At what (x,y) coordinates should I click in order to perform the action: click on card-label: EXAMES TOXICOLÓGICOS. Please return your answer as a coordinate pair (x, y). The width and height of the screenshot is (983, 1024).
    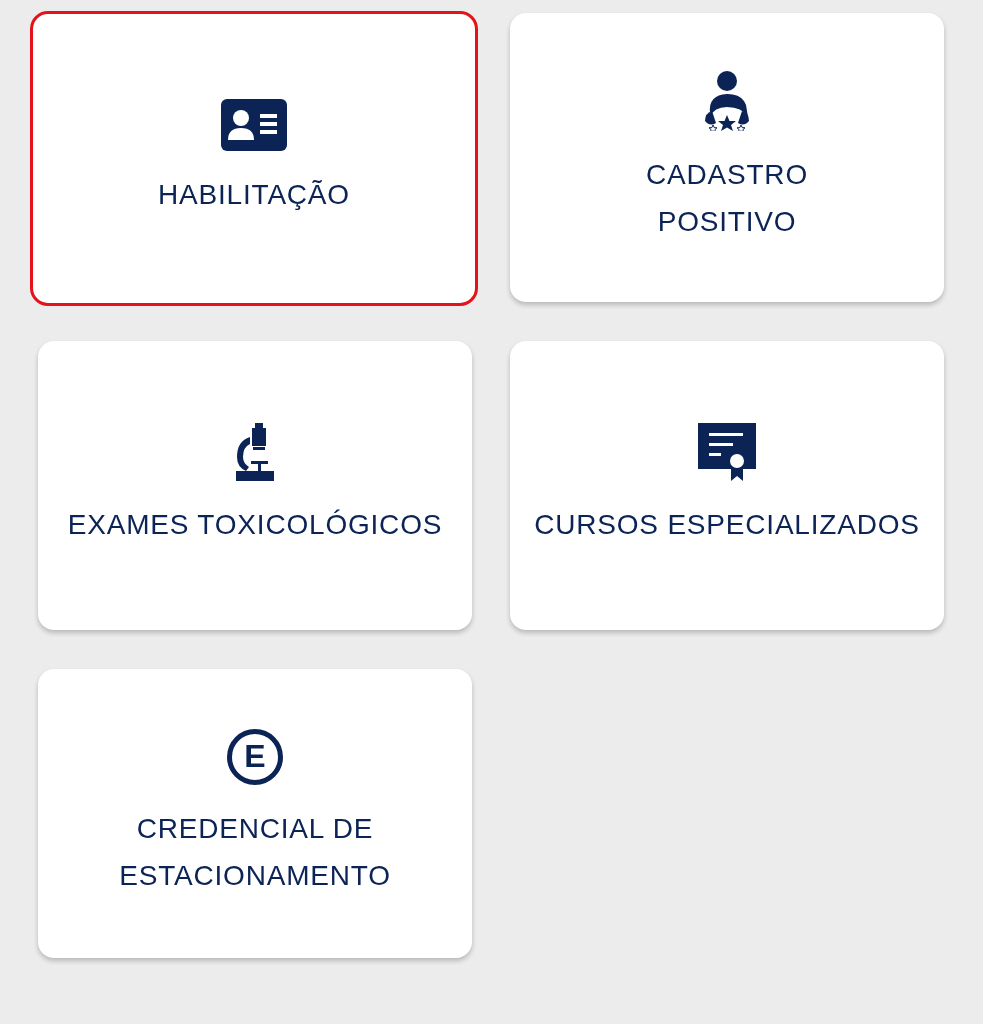
    Looking at the image, I should click on (255, 525).